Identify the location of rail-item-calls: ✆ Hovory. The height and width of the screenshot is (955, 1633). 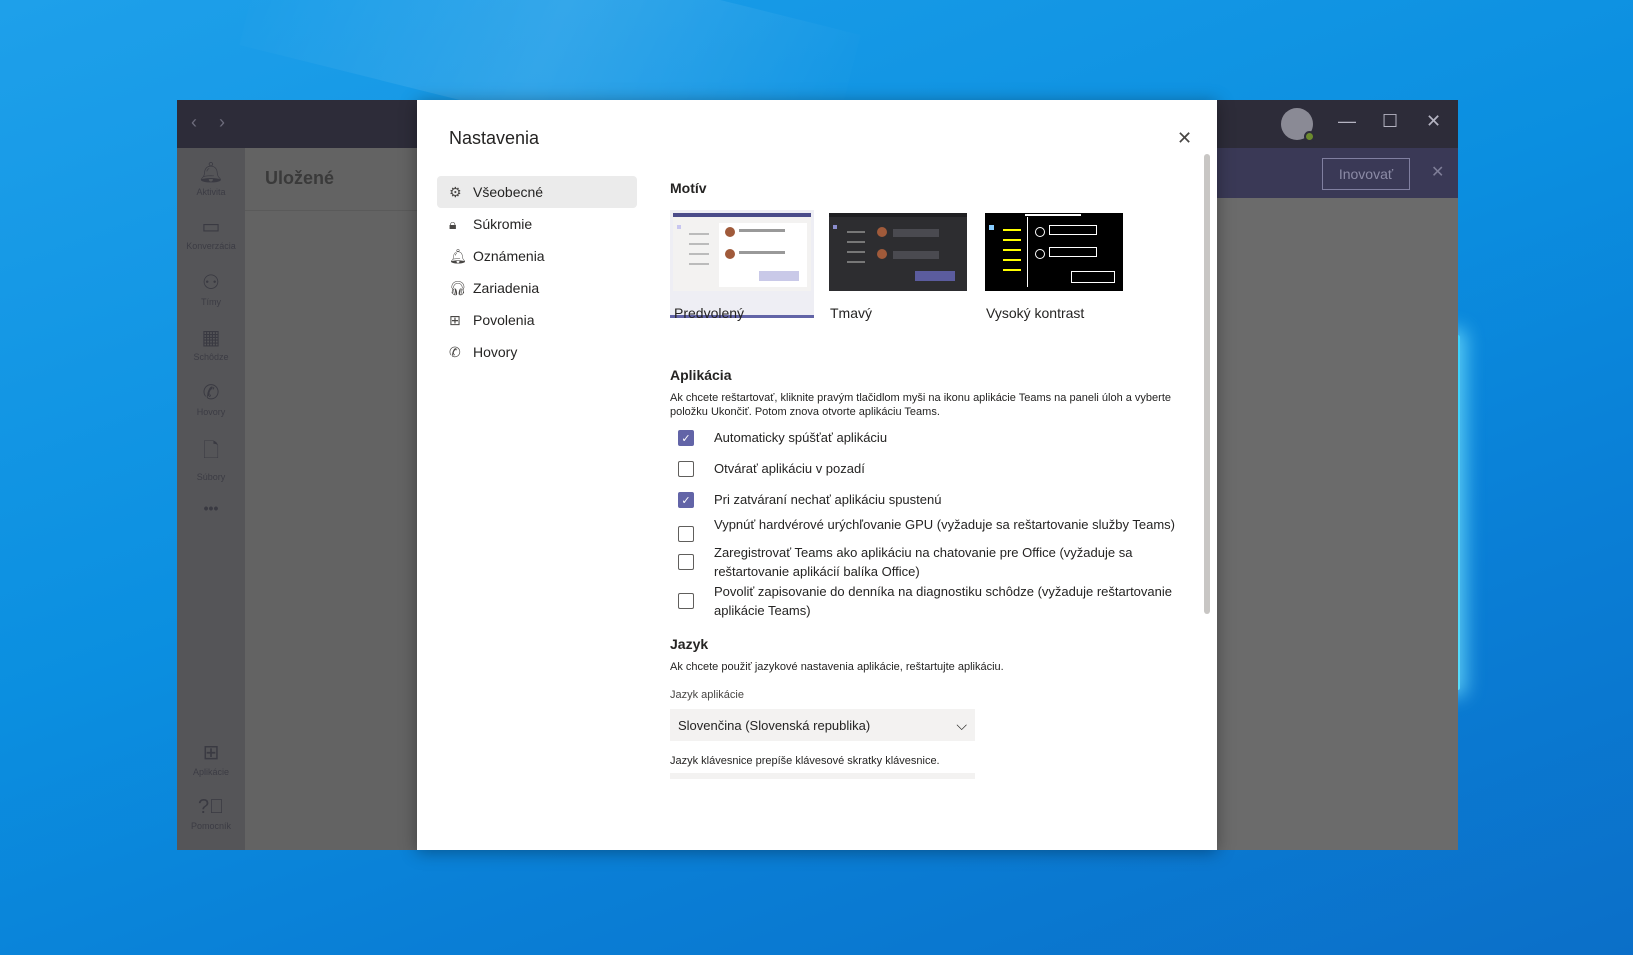
(211, 398).